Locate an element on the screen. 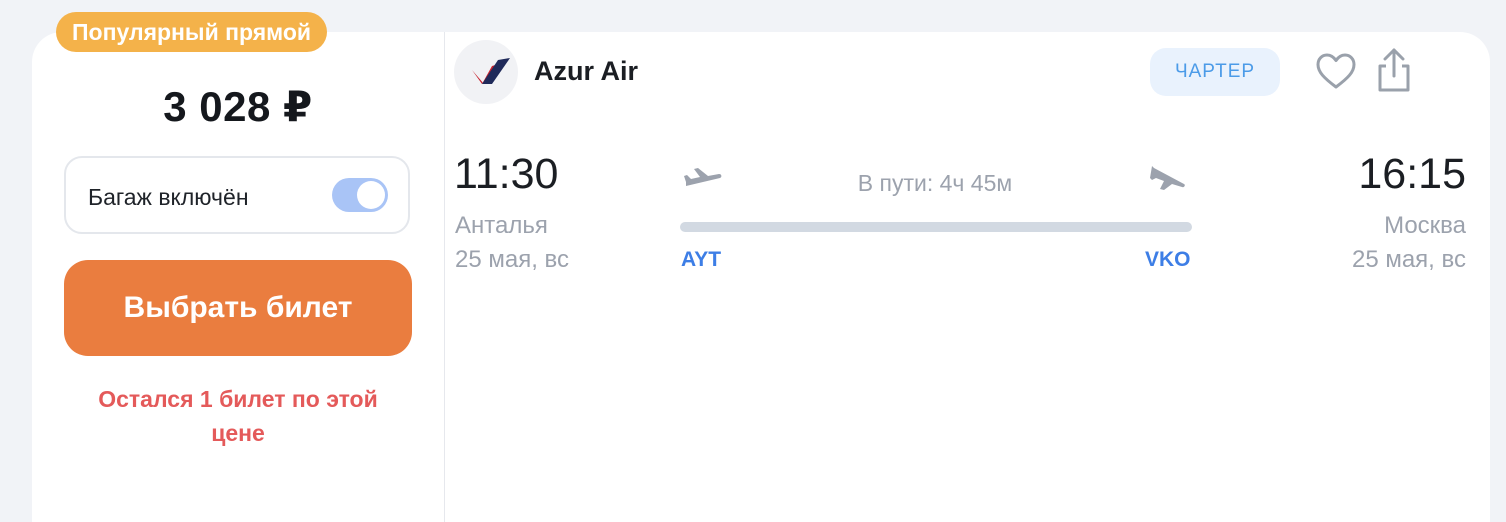 The image size is (1506, 522). arrival-time: 16:15 is located at coordinates (1412, 174).